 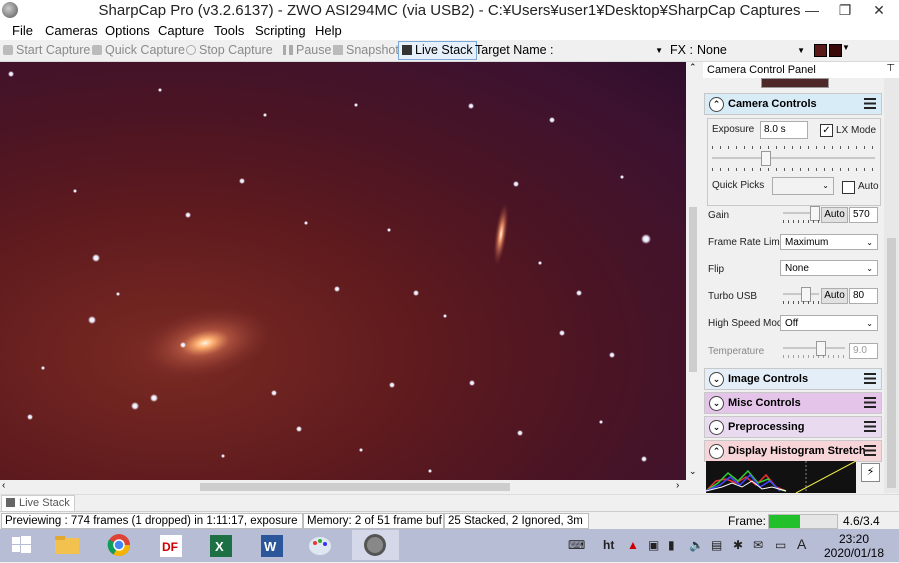 What do you see at coordinates (407, 50) in the screenshot?
I see `live-stack-icon` at bounding box center [407, 50].